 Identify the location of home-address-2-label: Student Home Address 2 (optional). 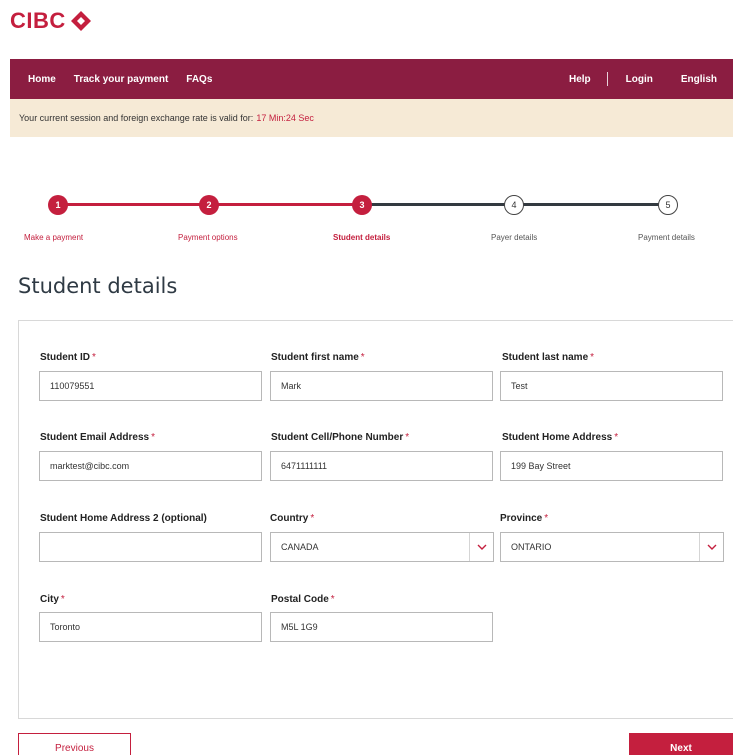
(123, 518).